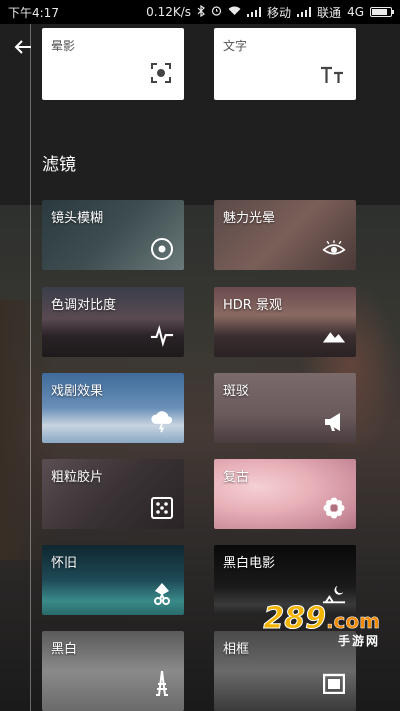 Image resolution: width=400 pixels, height=711 pixels. Describe the element at coordinates (113, 64) in the screenshot. I see `tool-vignette: 晕影` at that location.